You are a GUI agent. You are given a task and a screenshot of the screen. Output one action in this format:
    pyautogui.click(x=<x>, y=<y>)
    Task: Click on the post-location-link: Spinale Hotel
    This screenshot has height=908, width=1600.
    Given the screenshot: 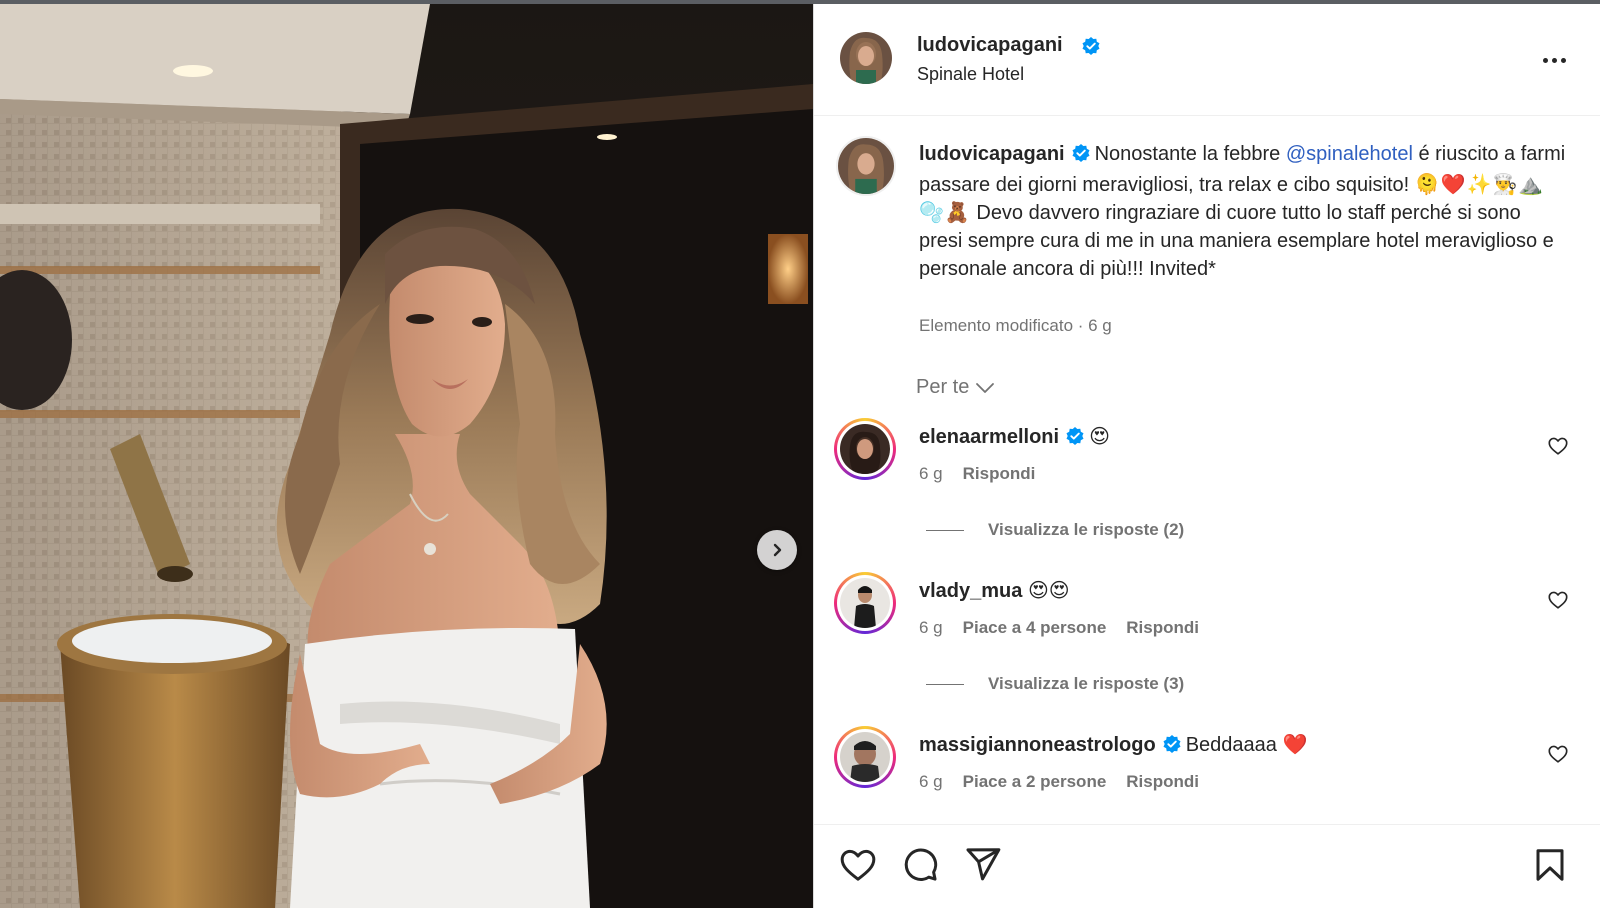 What is the action you would take?
    pyautogui.click(x=970, y=74)
    